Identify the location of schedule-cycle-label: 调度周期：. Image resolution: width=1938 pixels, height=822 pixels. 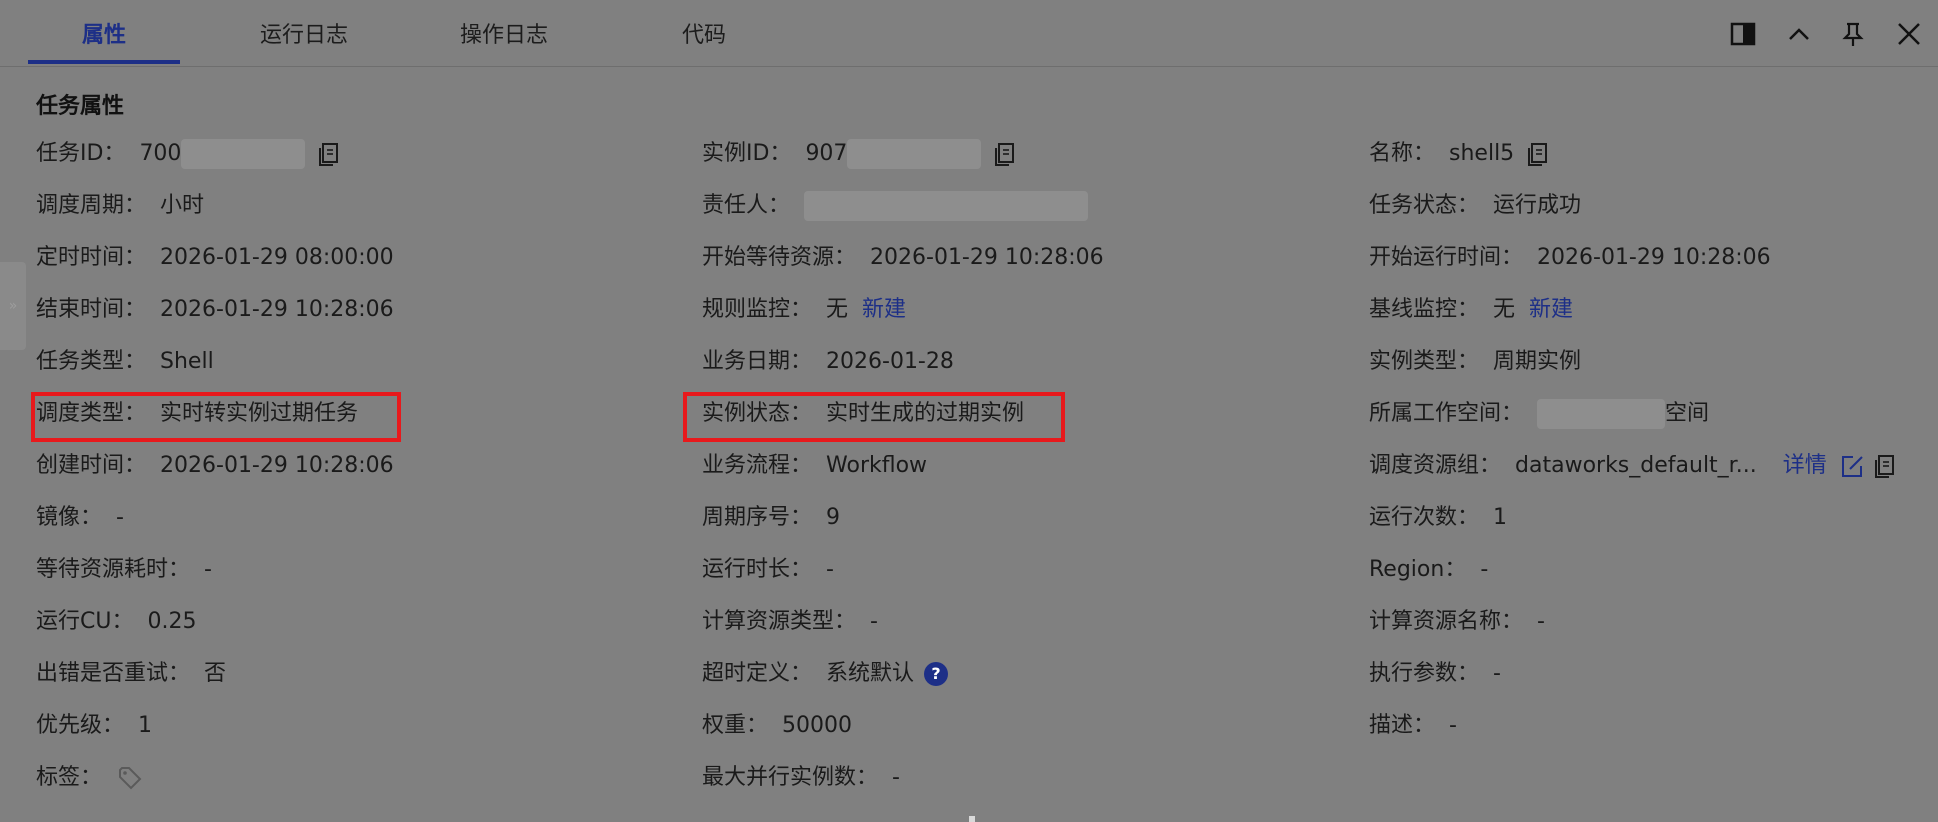
(91, 205).